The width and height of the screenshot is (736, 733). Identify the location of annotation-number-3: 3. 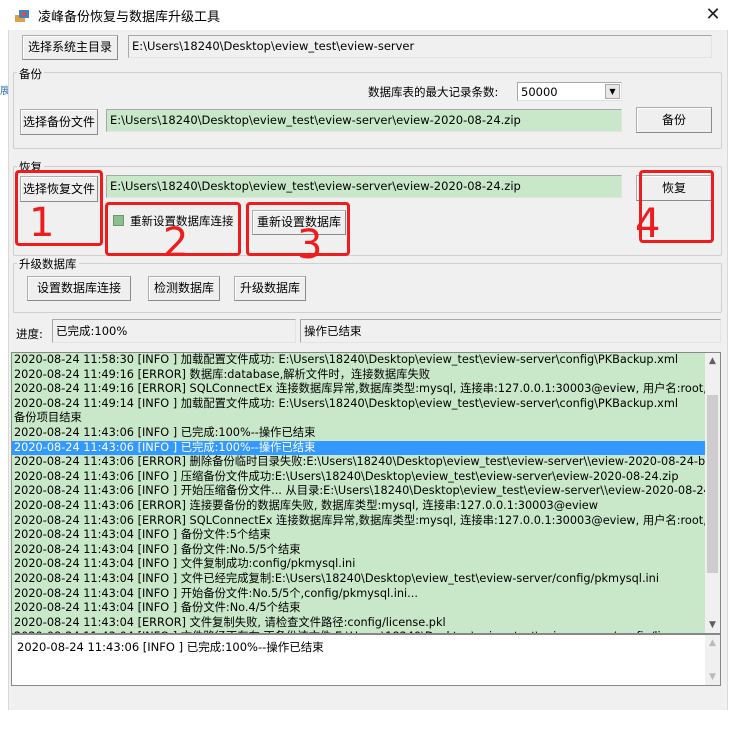
(310, 245).